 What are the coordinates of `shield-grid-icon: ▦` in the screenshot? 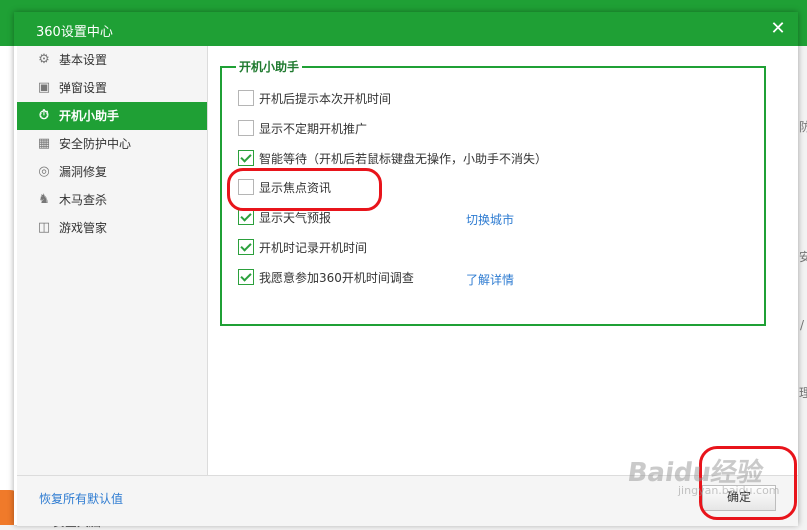 It's located at (44, 143).